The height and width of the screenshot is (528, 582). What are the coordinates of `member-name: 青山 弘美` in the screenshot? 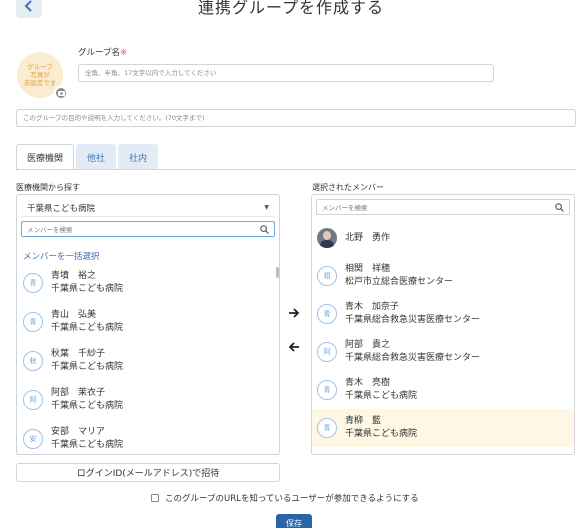 It's located at (74, 314).